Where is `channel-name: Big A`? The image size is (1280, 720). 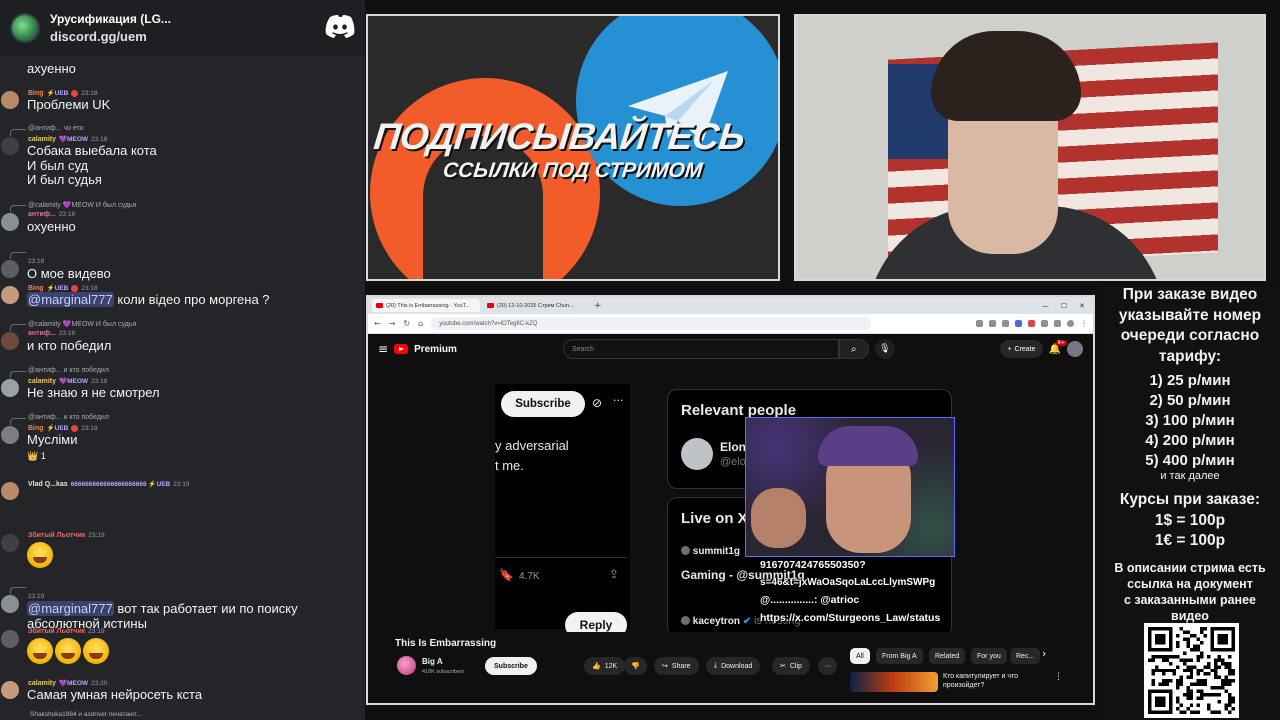 channel-name: Big A is located at coordinates (432, 661).